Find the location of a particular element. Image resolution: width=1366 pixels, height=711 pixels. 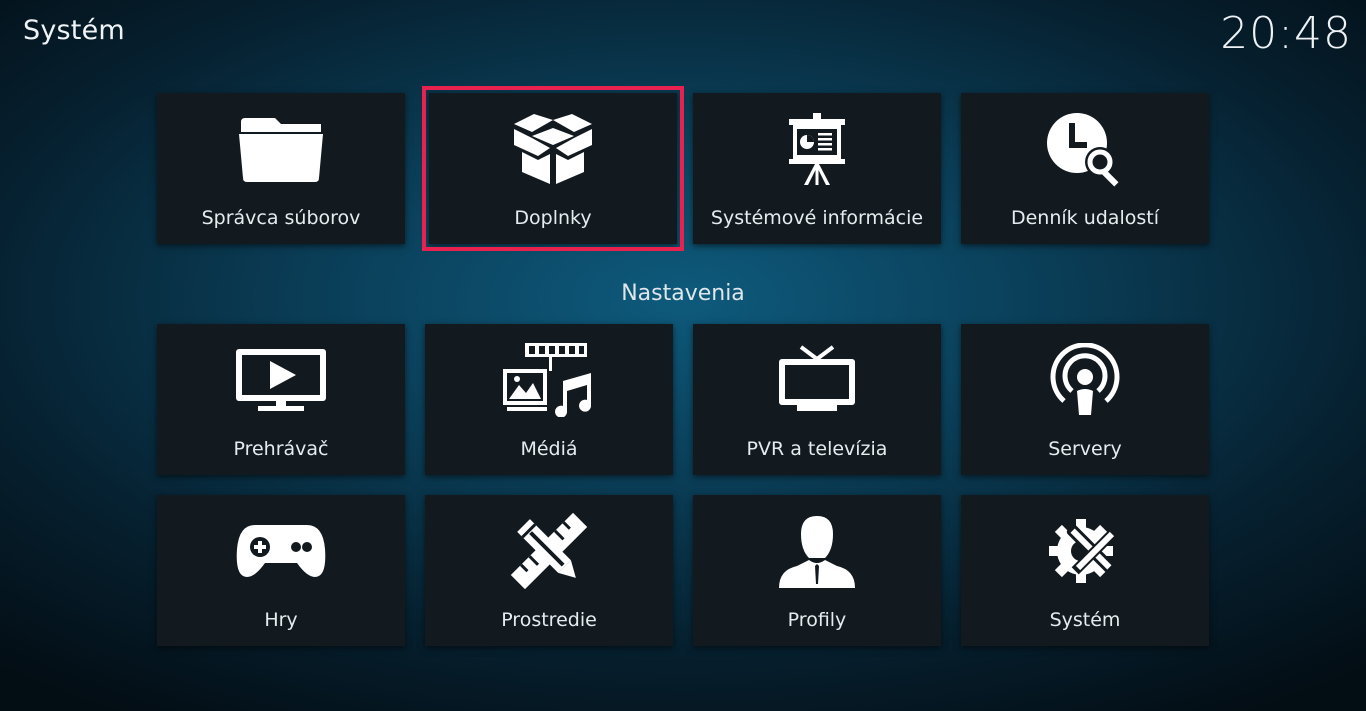

tile-label: Servery is located at coordinates (1085, 449).